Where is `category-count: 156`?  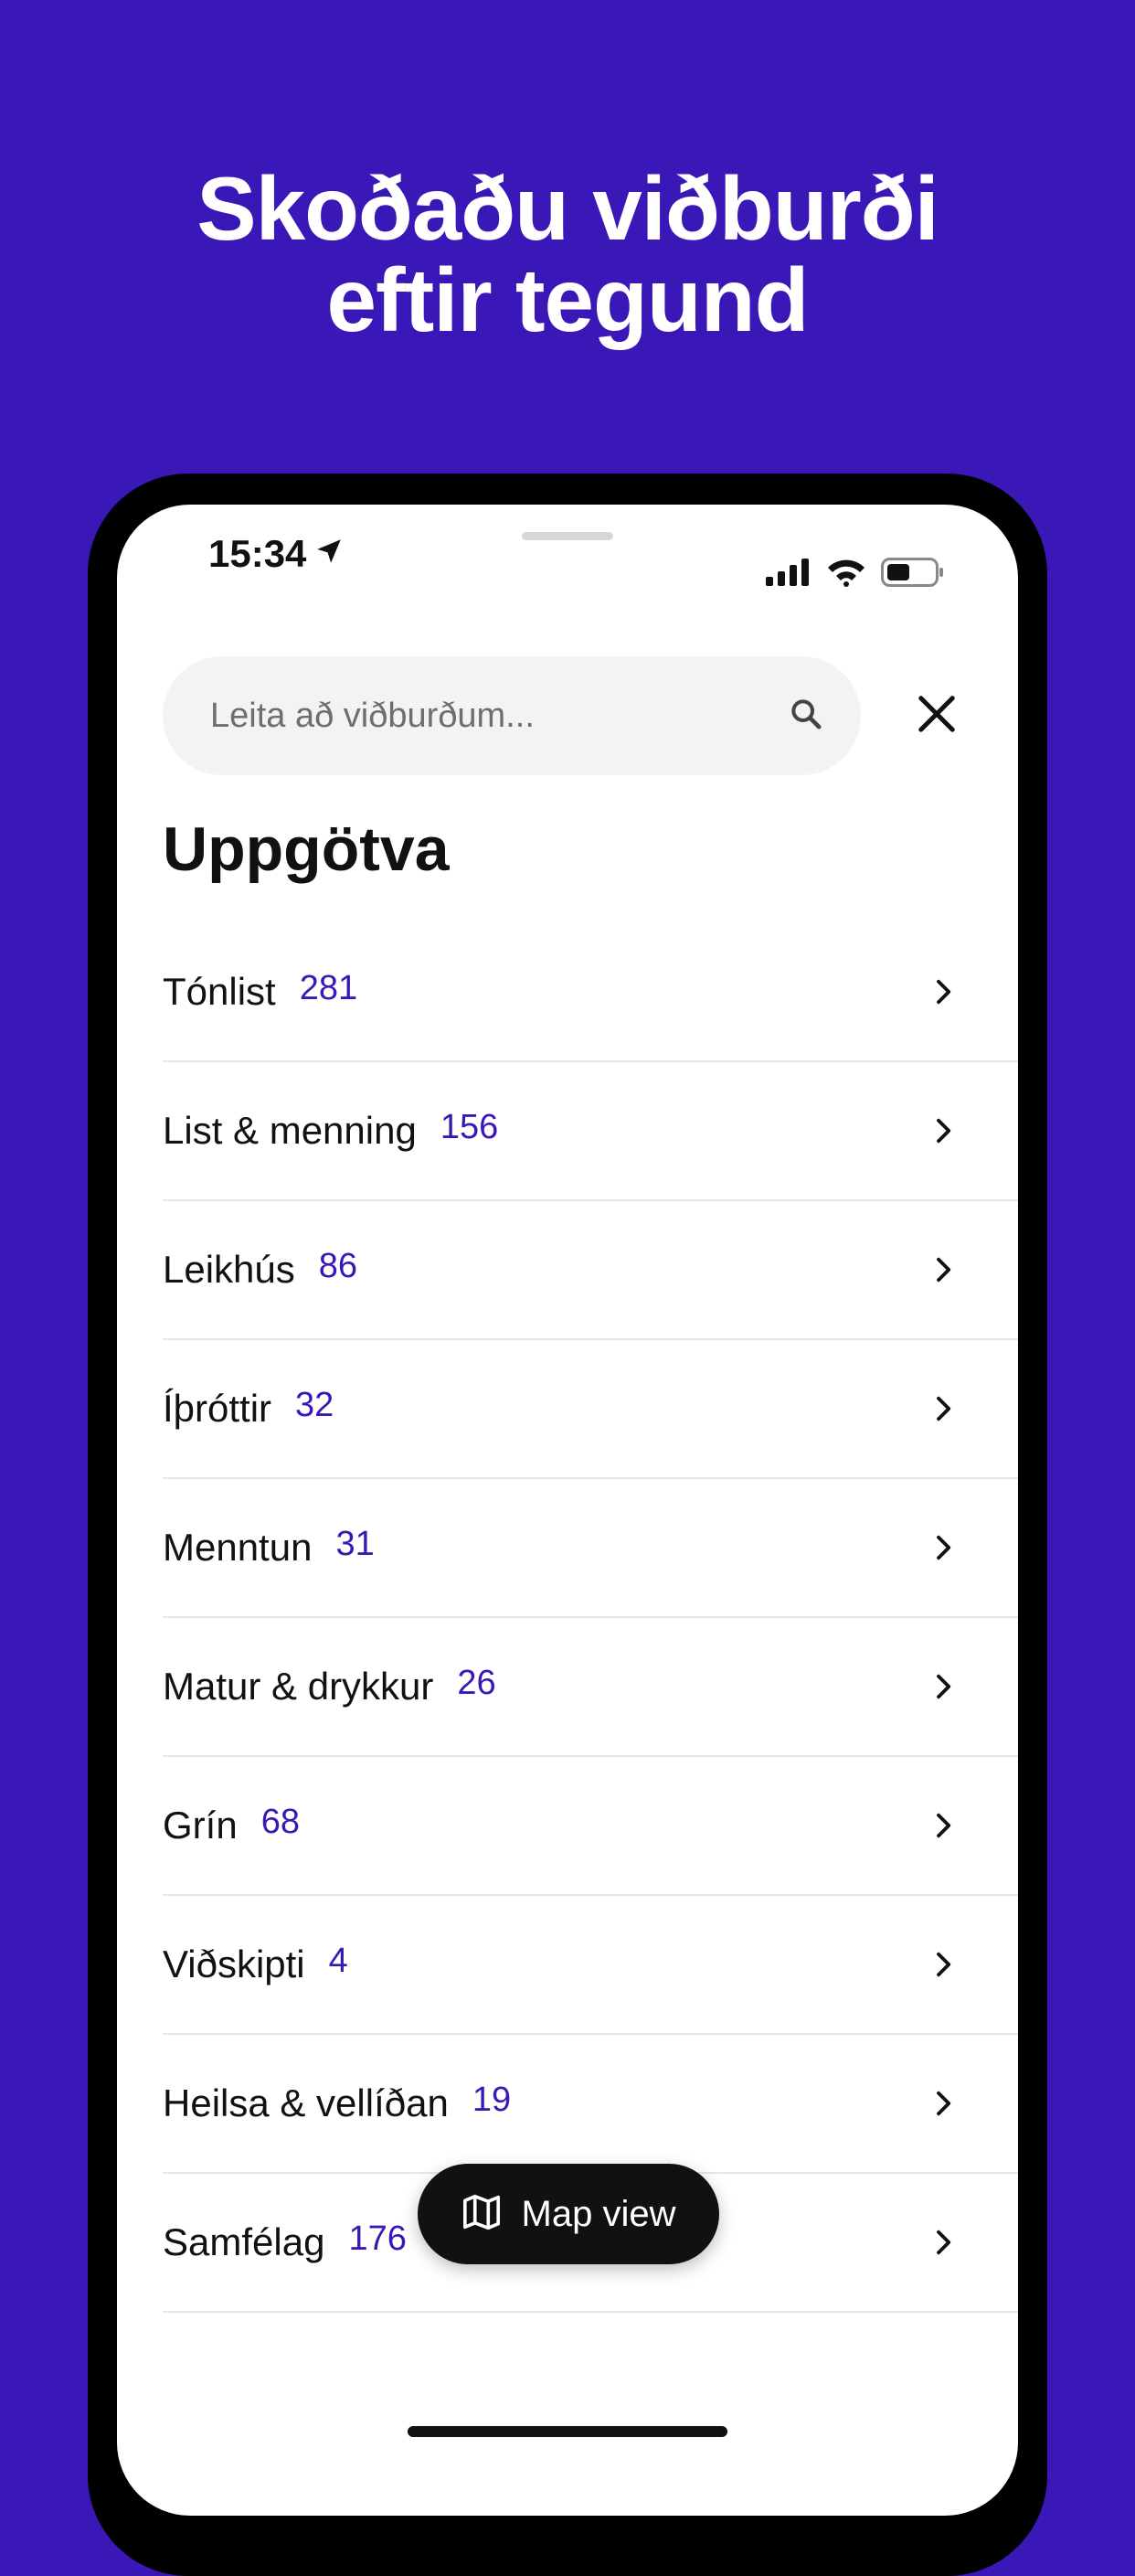
category-count: 156 is located at coordinates (469, 1126).